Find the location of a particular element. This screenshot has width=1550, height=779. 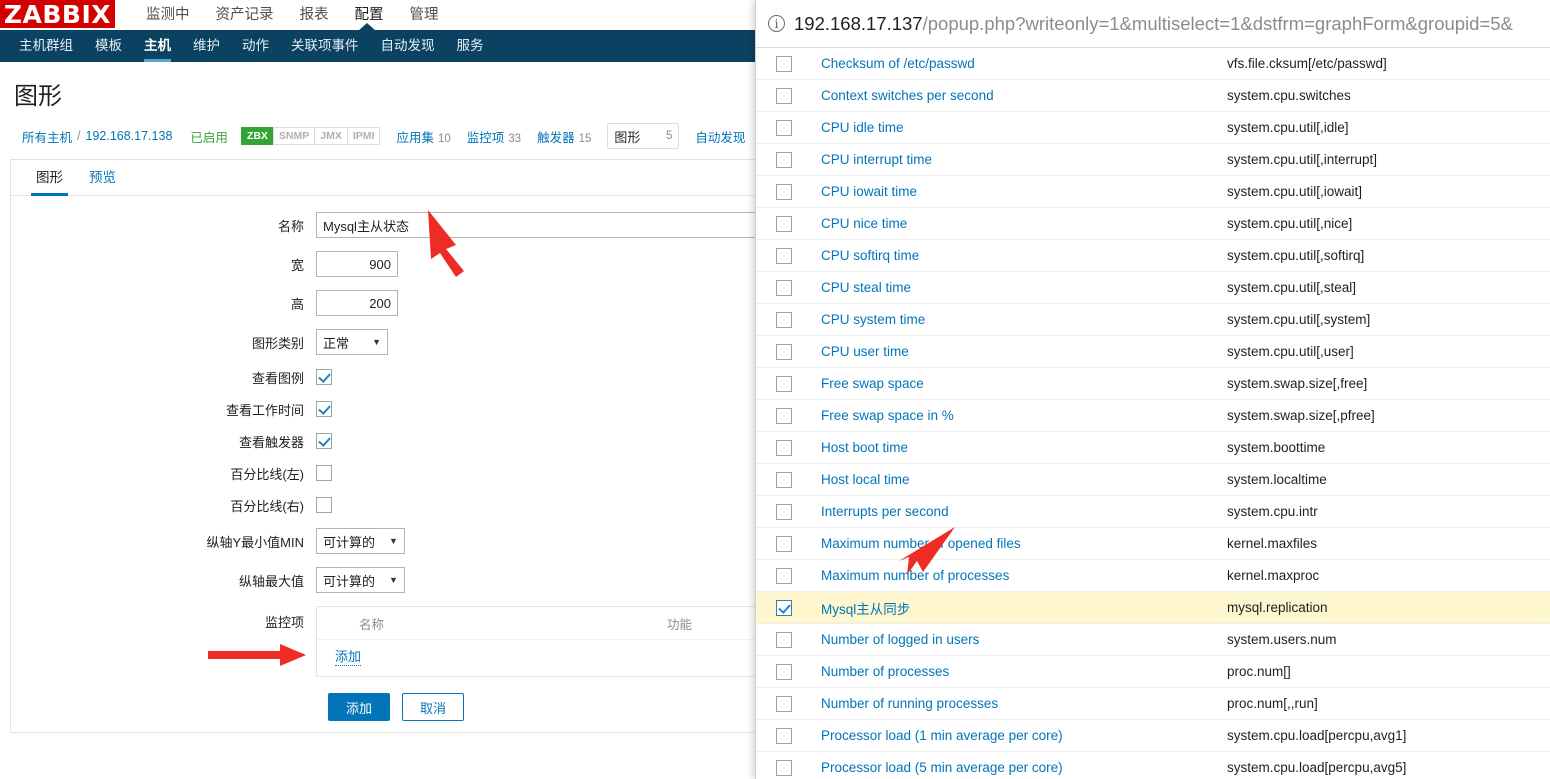

item-checkbox-checked is located at coordinates (784, 607).